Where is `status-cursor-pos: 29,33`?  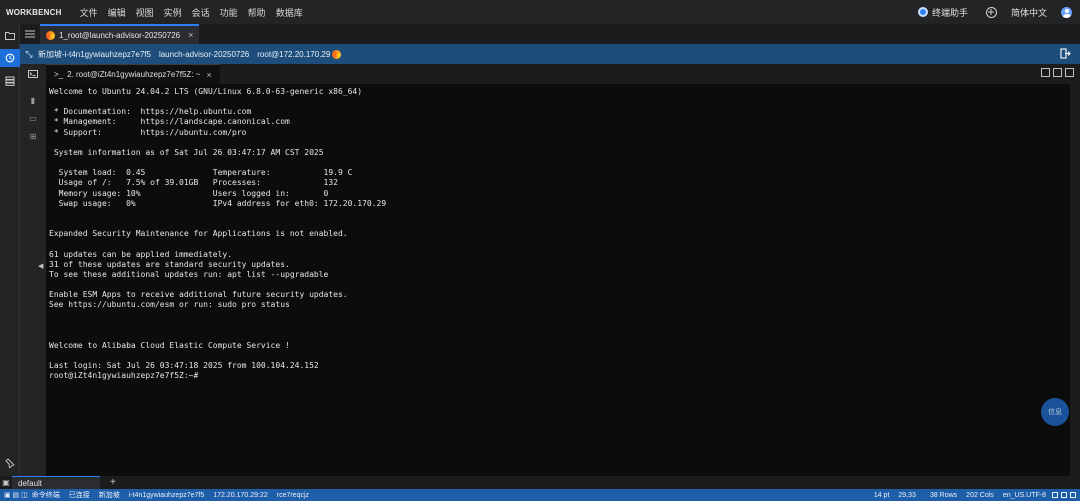 status-cursor-pos: 29,33 is located at coordinates (907, 495).